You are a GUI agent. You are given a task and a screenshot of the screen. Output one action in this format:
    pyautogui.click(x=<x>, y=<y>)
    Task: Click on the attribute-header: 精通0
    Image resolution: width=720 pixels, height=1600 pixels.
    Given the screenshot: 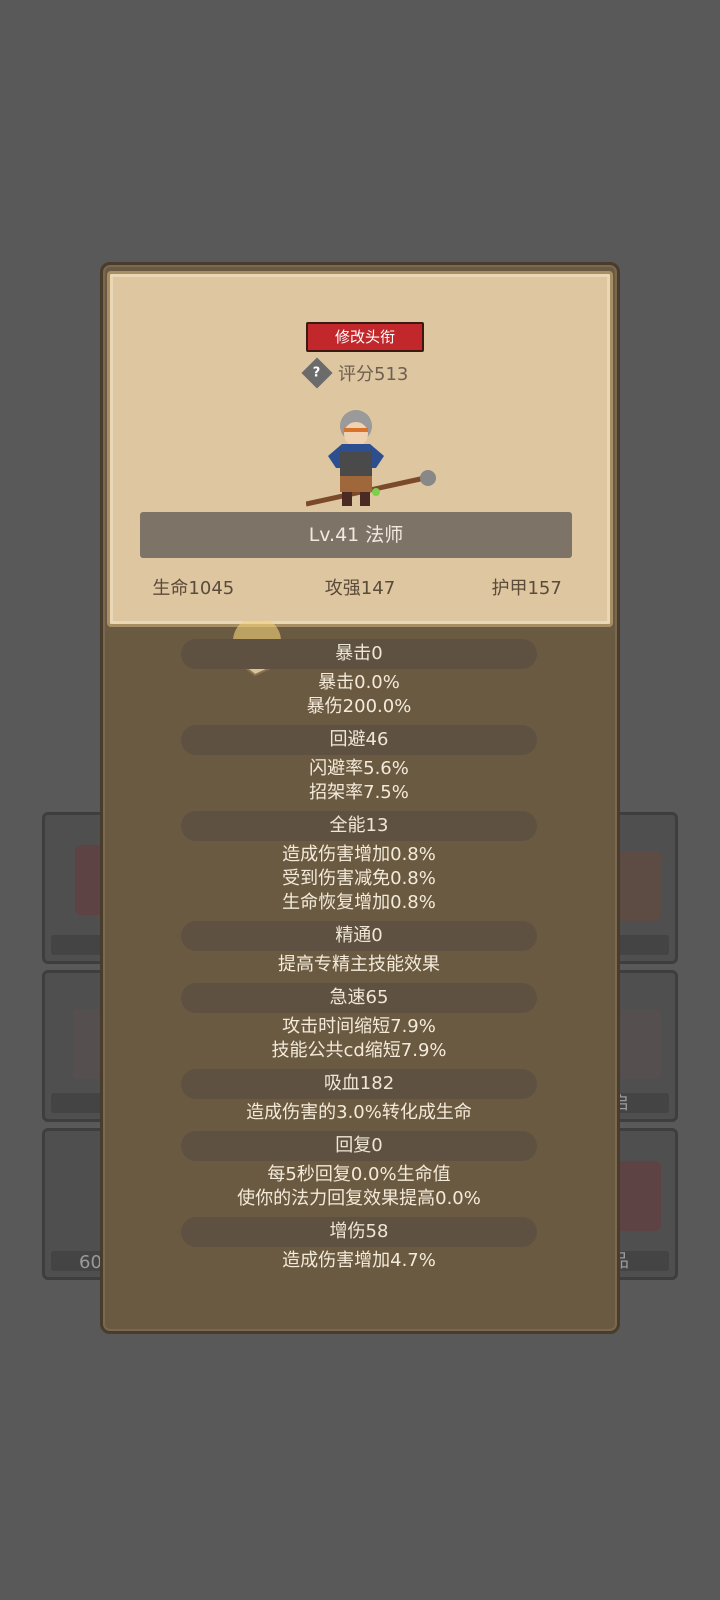 What is the action you would take?
    pyautogui.click(x=359, y=936)
    